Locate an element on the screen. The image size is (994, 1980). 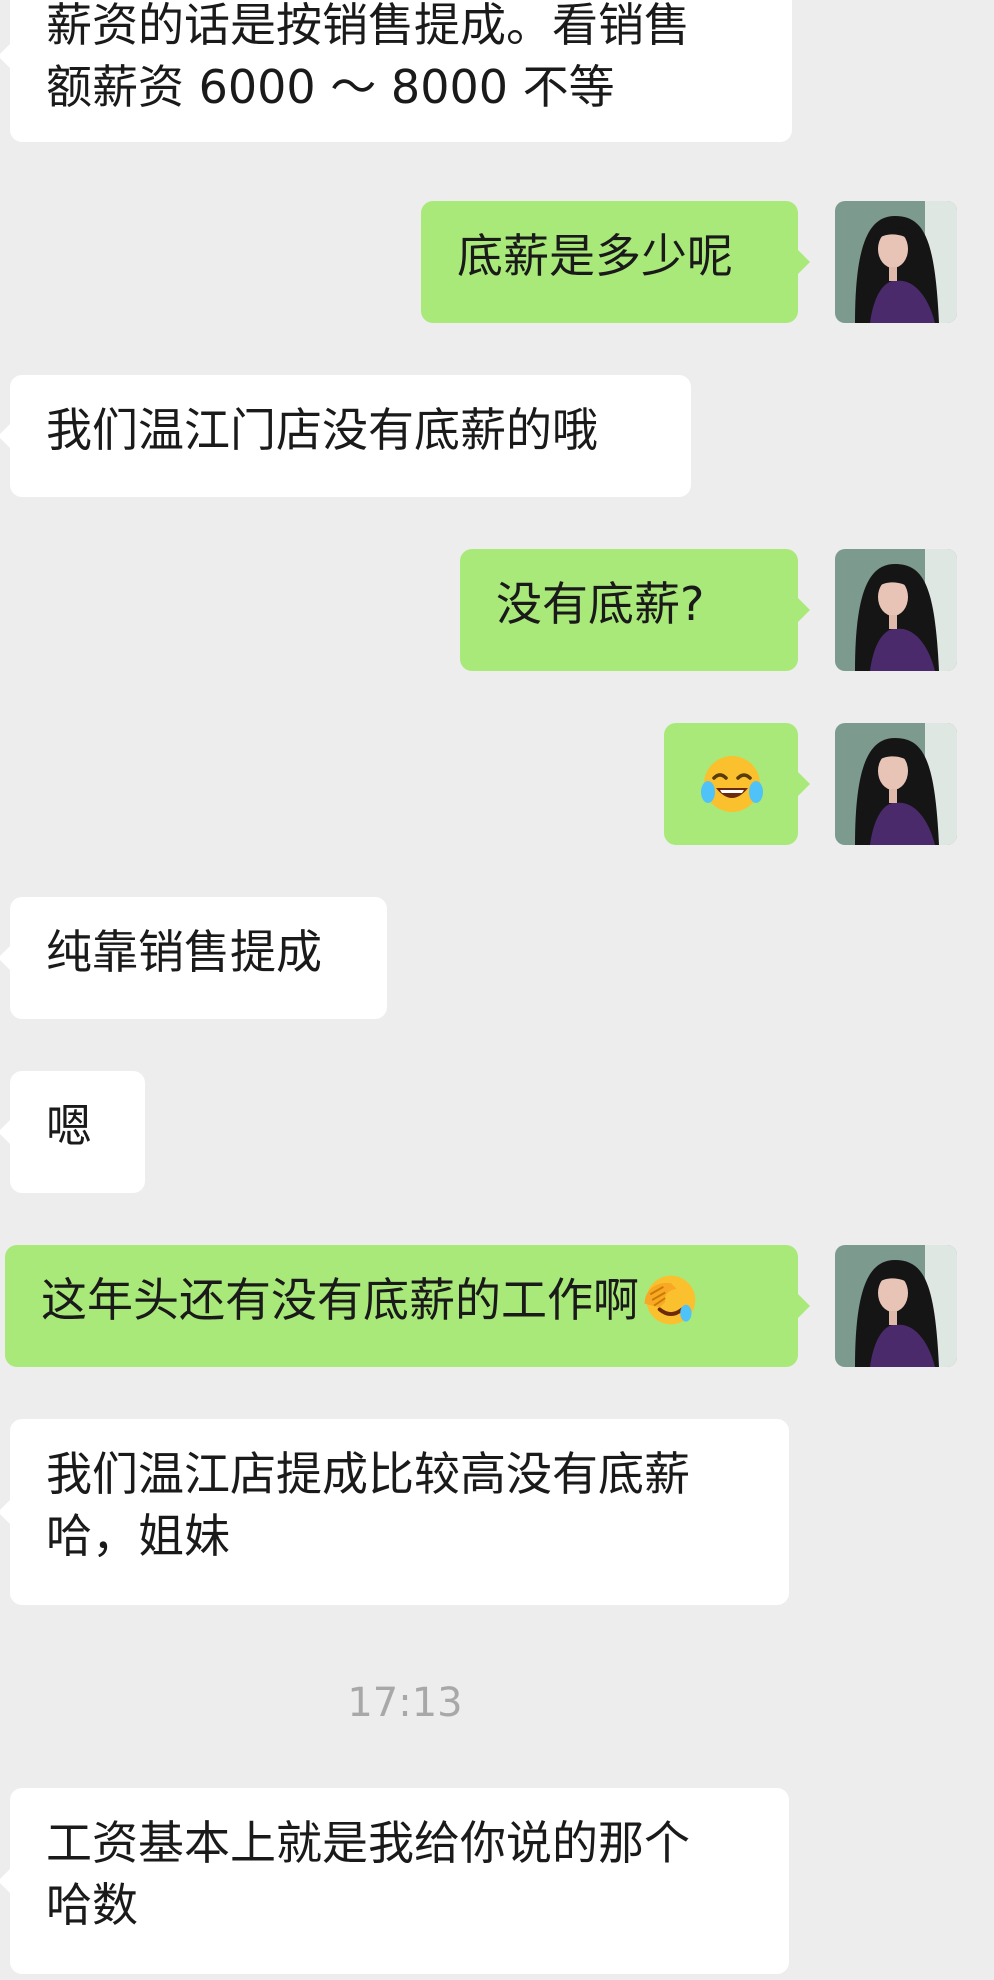
message-text: 薪资的话是按销售提成。看销售 额薪资 6000 ～ 8000 不等 is located at coordinates (368, 57).